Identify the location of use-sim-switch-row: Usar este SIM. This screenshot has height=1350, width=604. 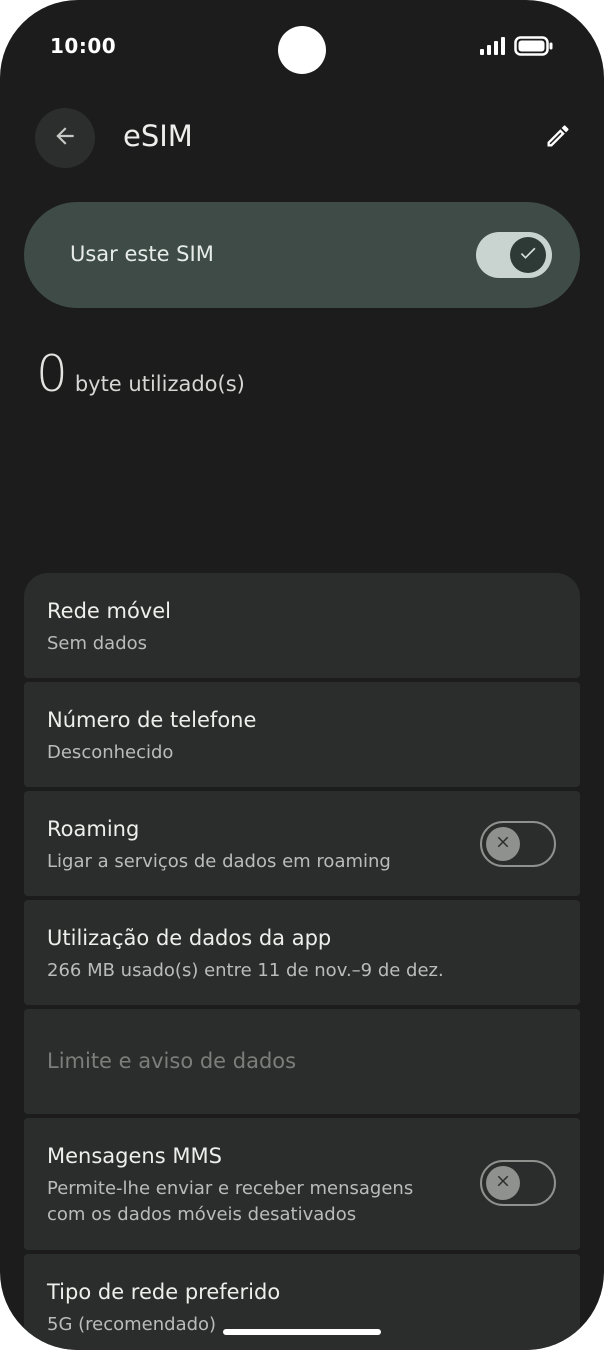
(302, 255).